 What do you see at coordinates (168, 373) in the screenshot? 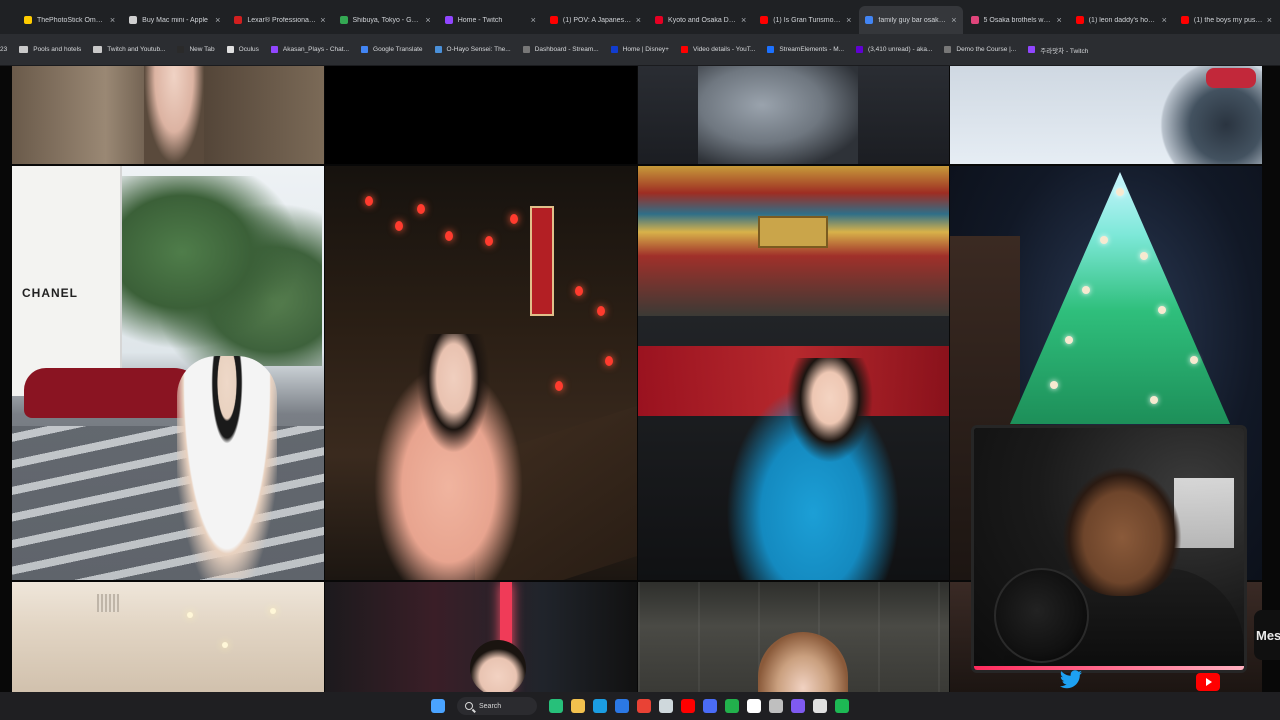
I see `photo-tile-r2c1: CHANEL` at bounding box center [168, 373].